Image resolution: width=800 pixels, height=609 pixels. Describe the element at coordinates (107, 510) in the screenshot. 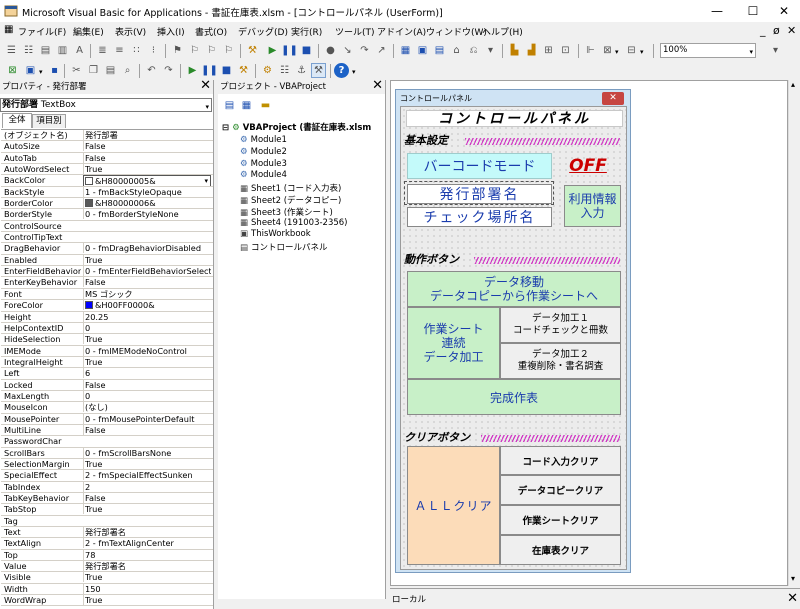

I see `property-row: TabStop True` at that location.